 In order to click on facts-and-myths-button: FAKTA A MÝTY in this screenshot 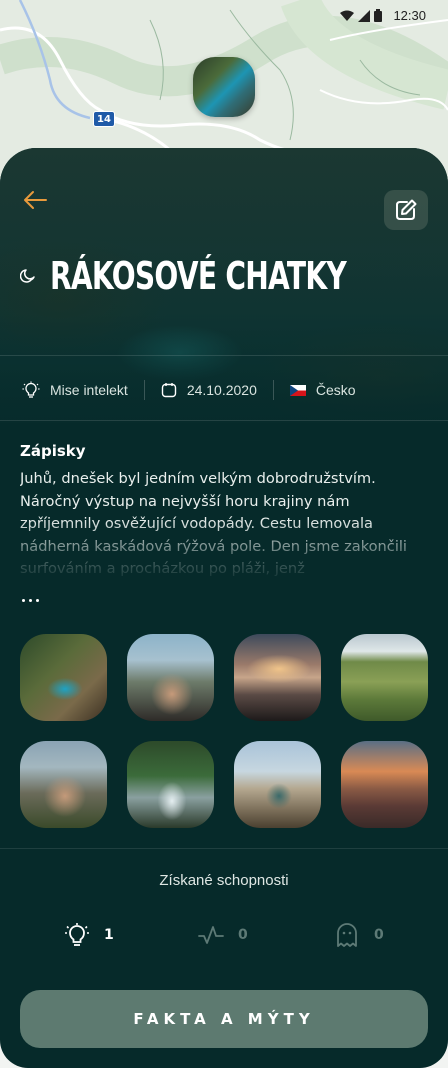, I will do `click(224, 1019)`.